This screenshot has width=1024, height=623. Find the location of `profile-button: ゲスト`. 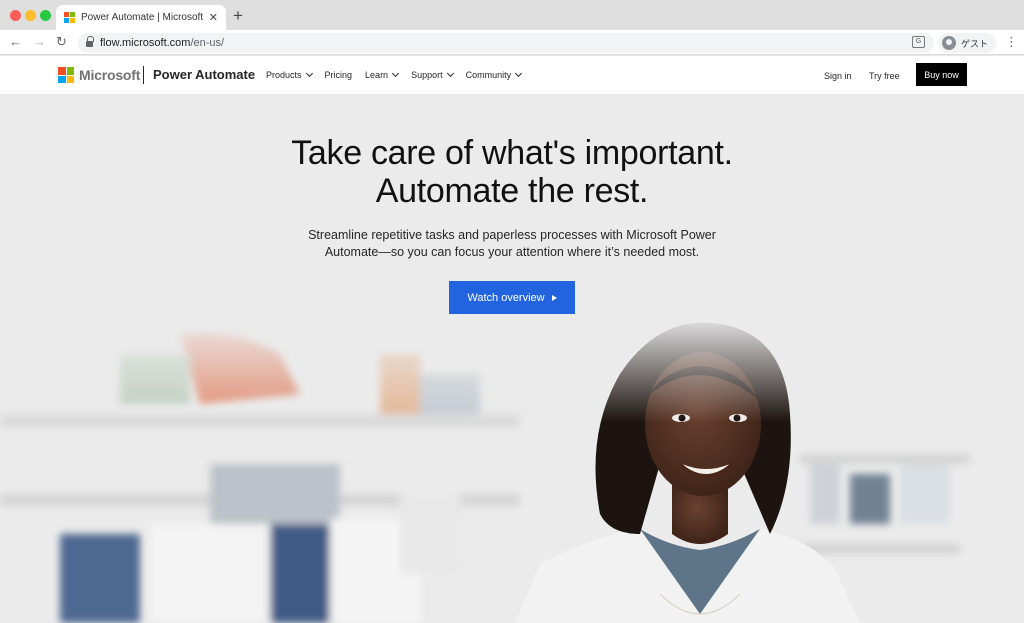

profile-button: ゲスト is located at coordinates (967, 43).